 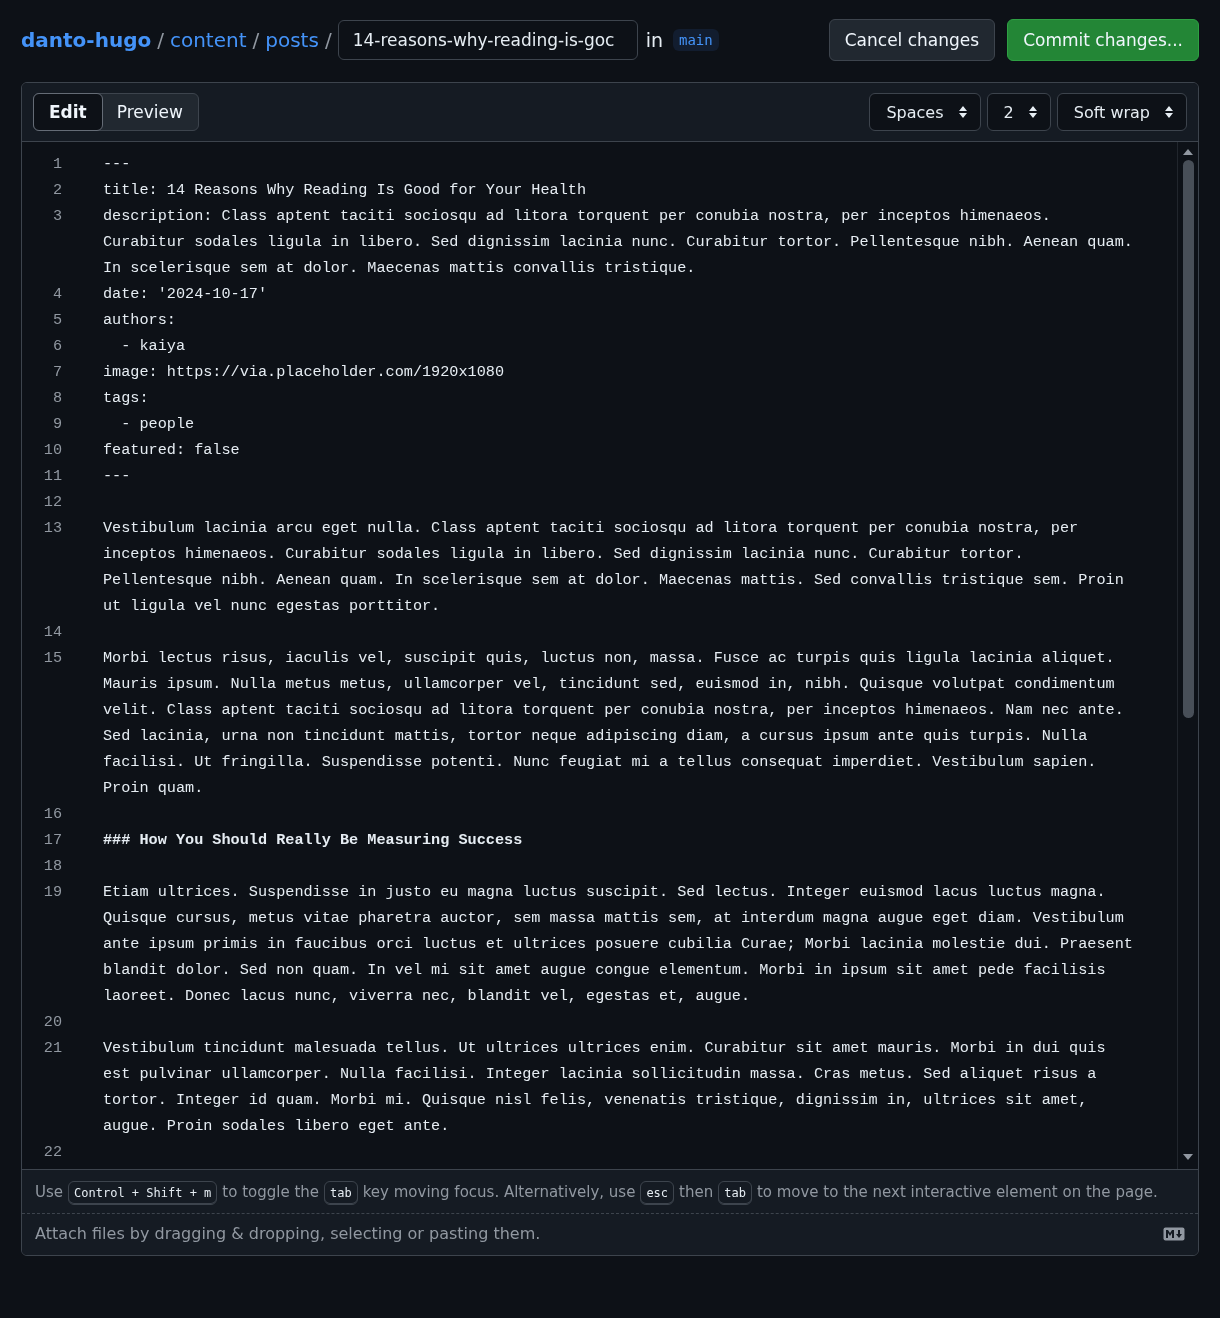 What do you see at coordinates (68, 112) in the screenshot?
I see `tab: Edit` at bounding box center [68, 112].